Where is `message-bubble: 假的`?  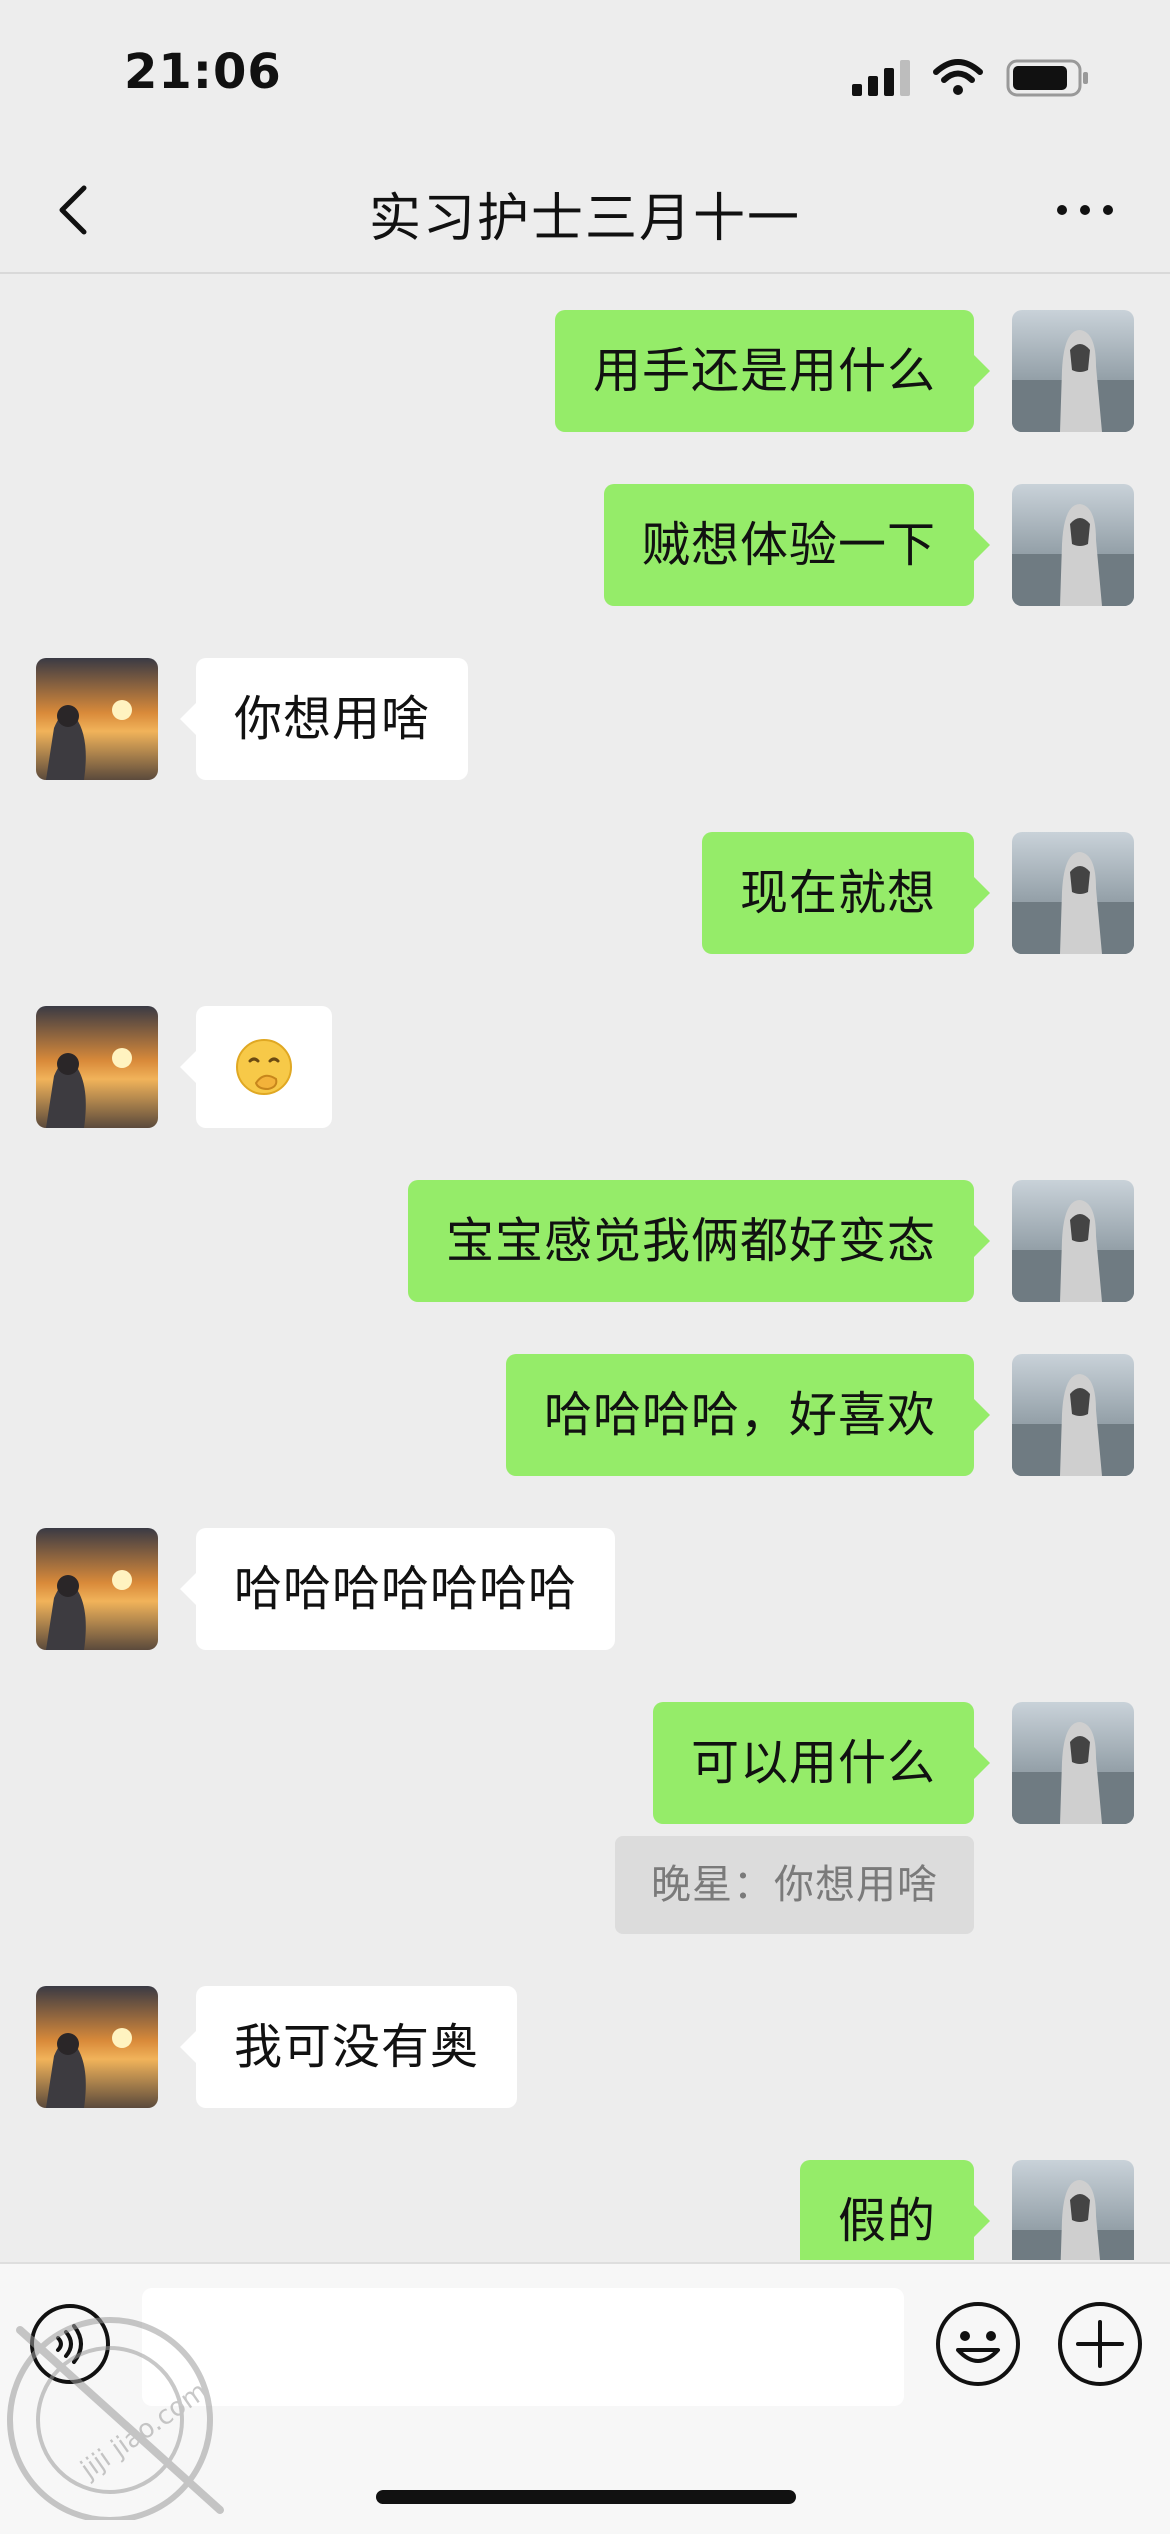 message-bubble: 假的 is located at coordinates (895, 2210).